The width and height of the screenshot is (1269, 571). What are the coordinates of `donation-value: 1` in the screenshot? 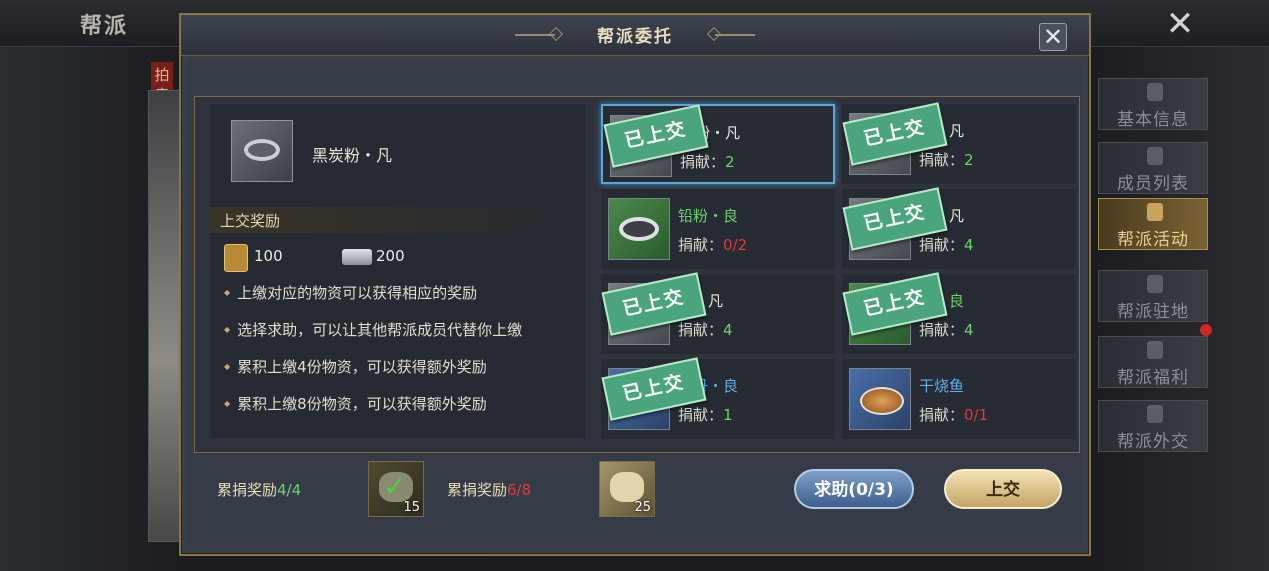 It's located at (728, 415).